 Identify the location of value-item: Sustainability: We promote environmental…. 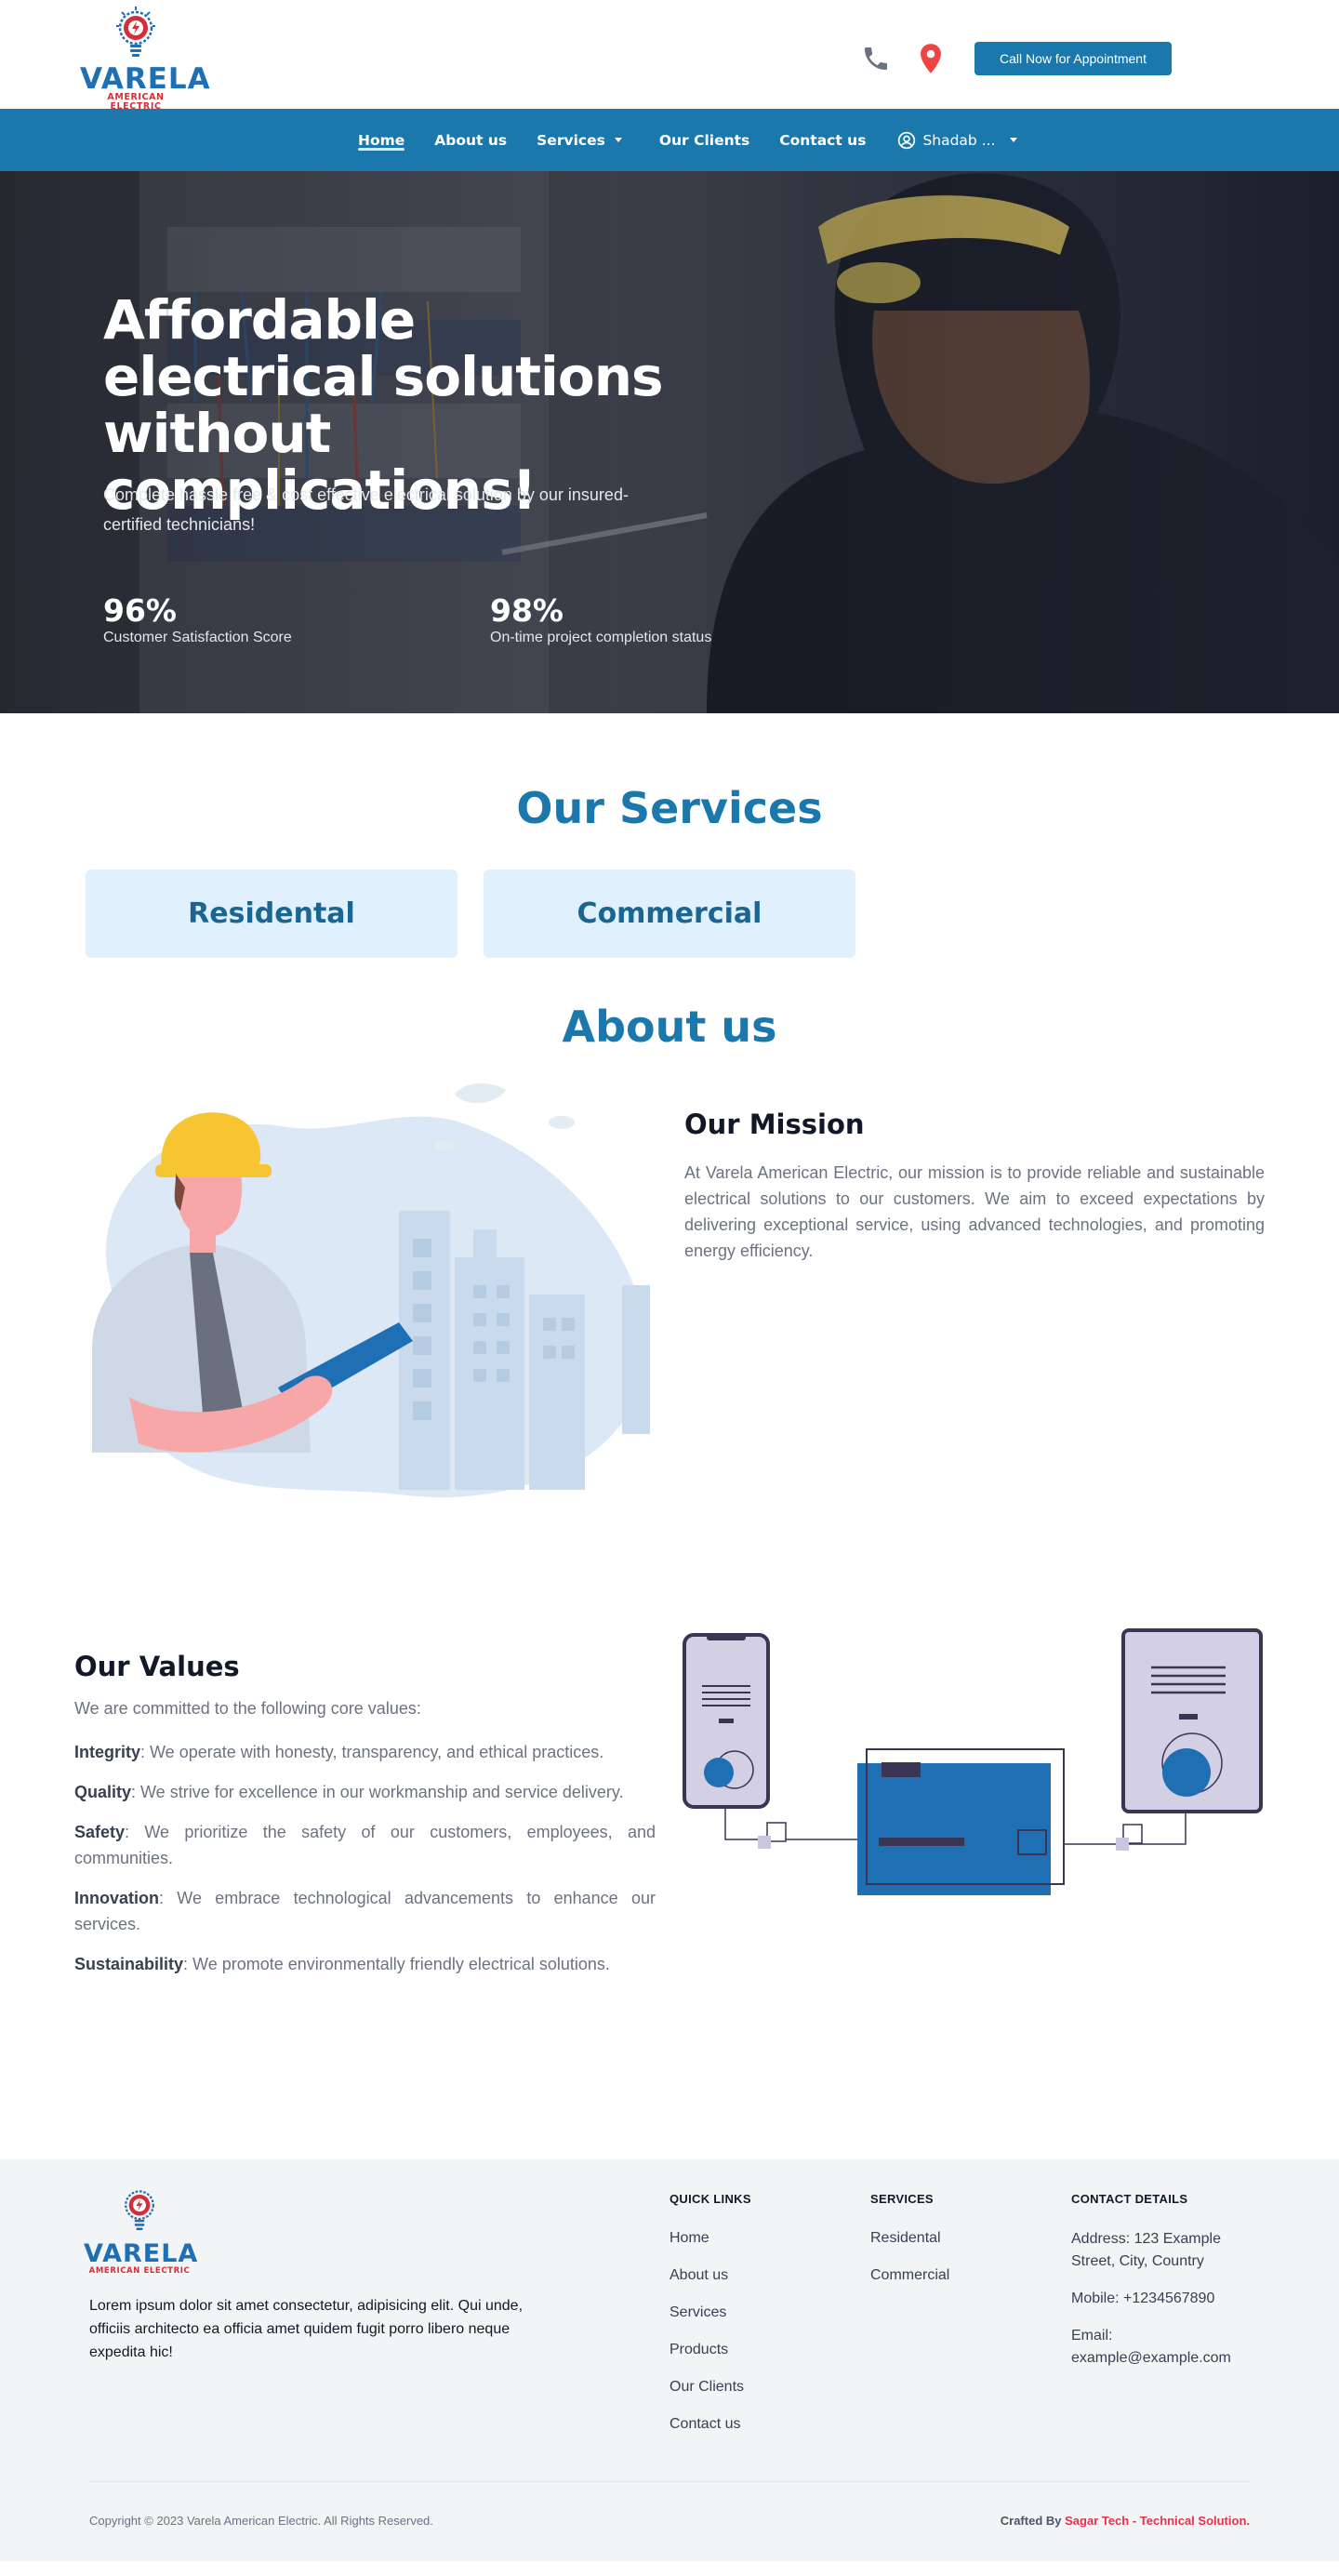
(365, 1964).